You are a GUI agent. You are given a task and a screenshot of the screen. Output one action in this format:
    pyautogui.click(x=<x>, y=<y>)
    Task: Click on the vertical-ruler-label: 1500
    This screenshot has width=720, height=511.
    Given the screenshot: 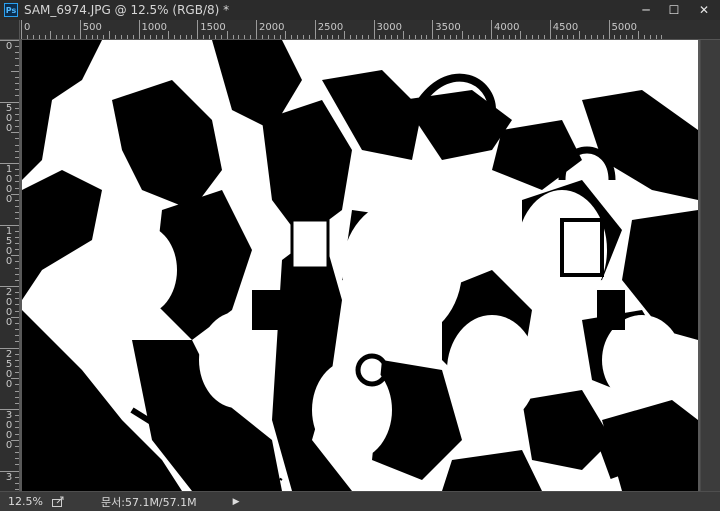 What is the action you would take?
    pyautogui.click(x=9, y=246)
    